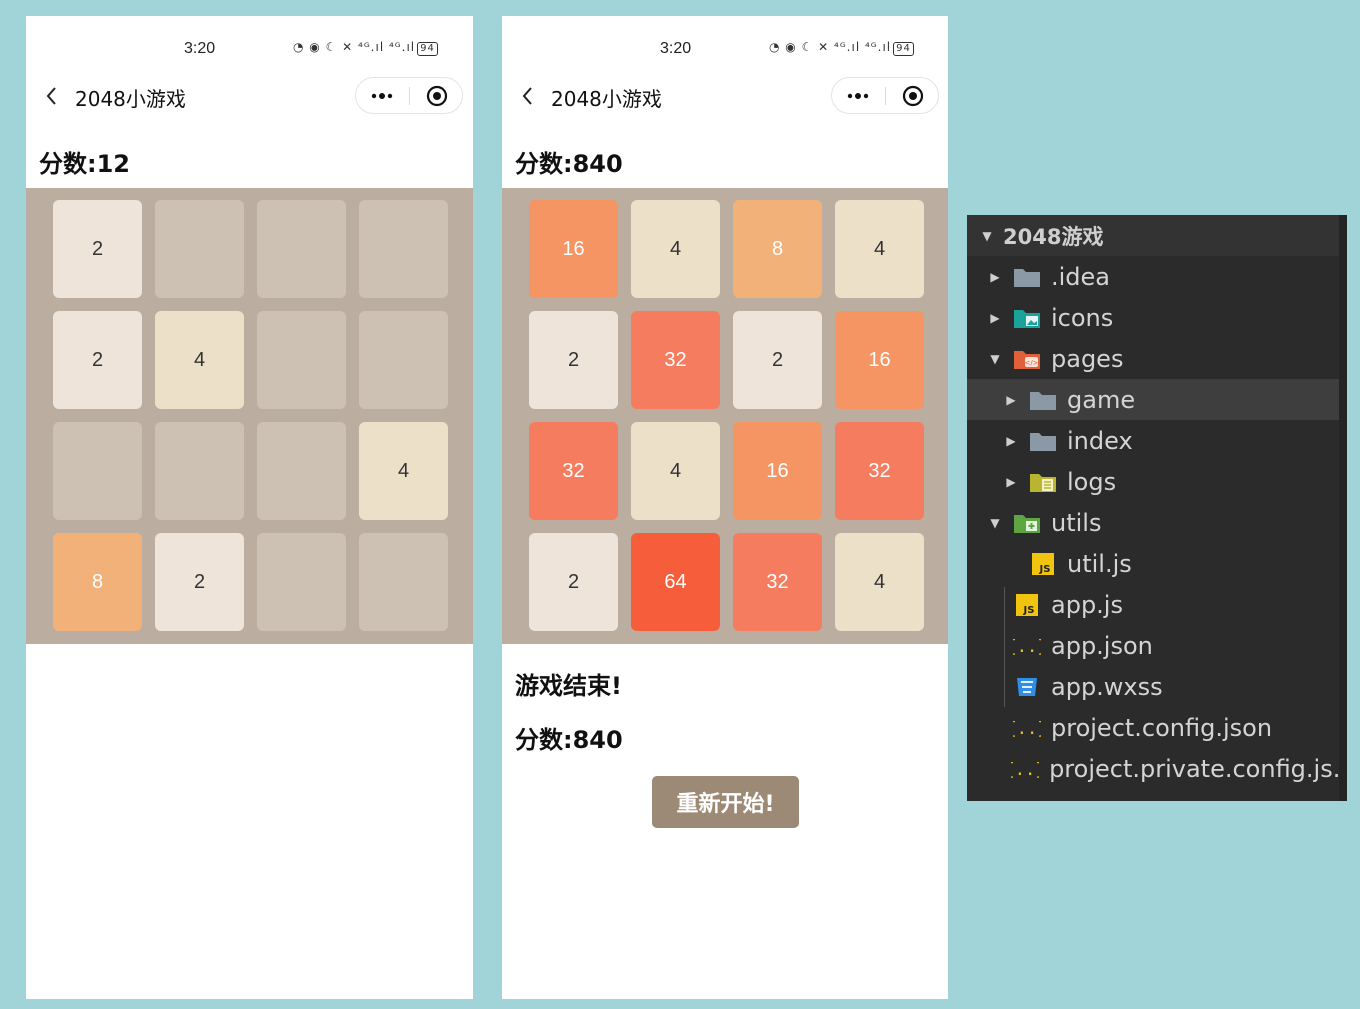 This screenshot has width=1360, height=1009. What do you see at coordinates (1153, 235) in the screenshot?
I see `explorer-root-folder: ▼ 2048游戏` at bounding box center [1153, 235].